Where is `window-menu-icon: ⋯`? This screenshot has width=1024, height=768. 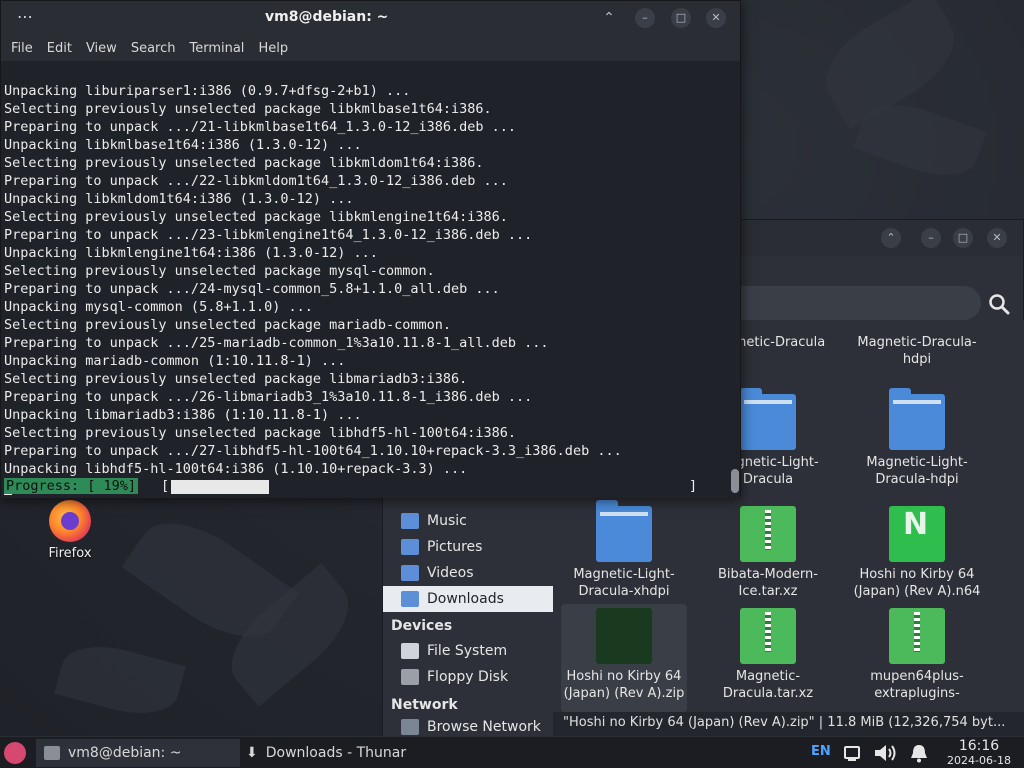
window-menu-icon: ⋯ is located at coordinates (25, 16).